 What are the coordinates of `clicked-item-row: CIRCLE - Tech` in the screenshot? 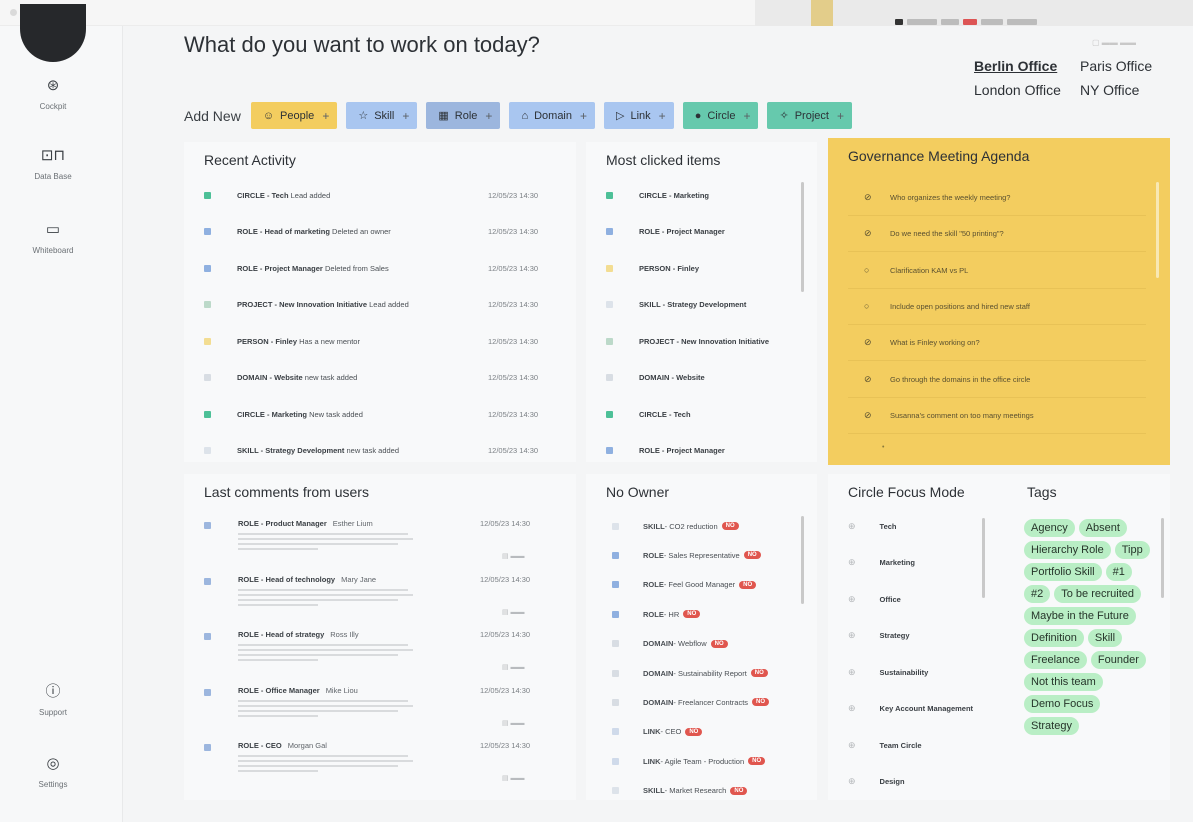 It's located at (701, 414).